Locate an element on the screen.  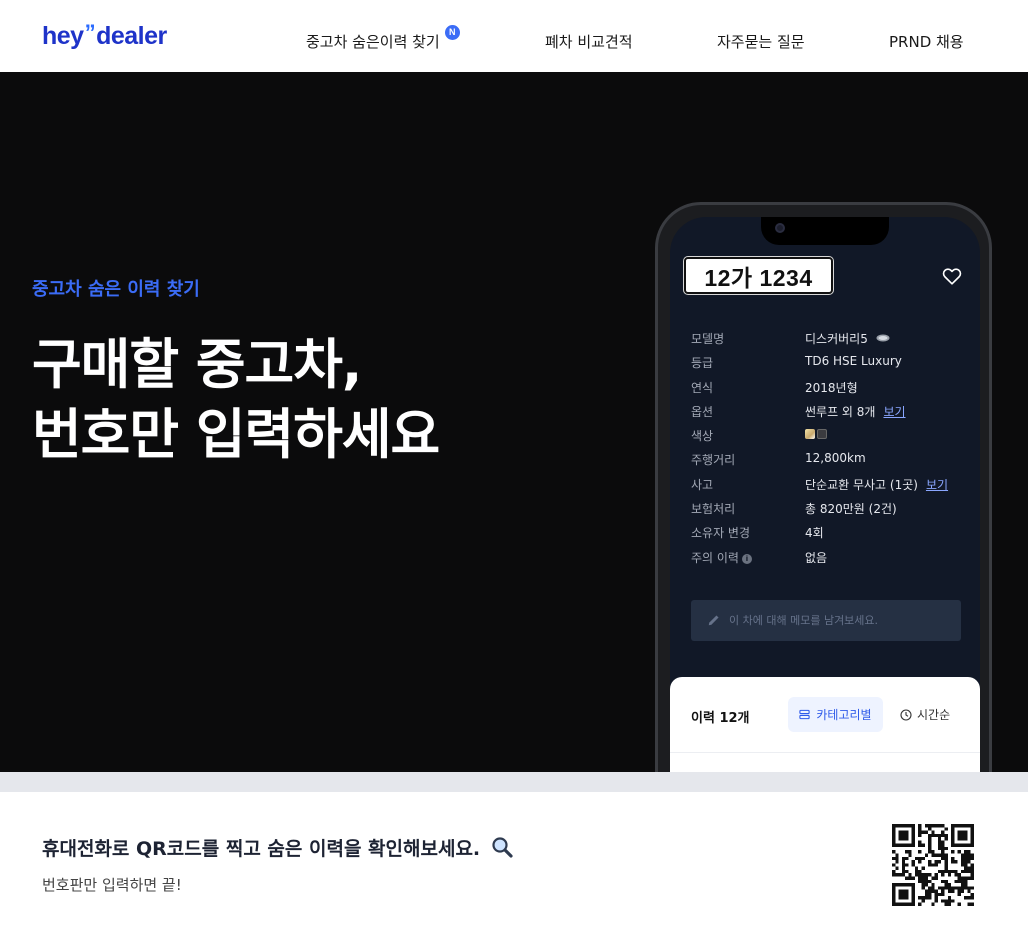
row-key: 주행거리 is located at coordinates (713, 460).